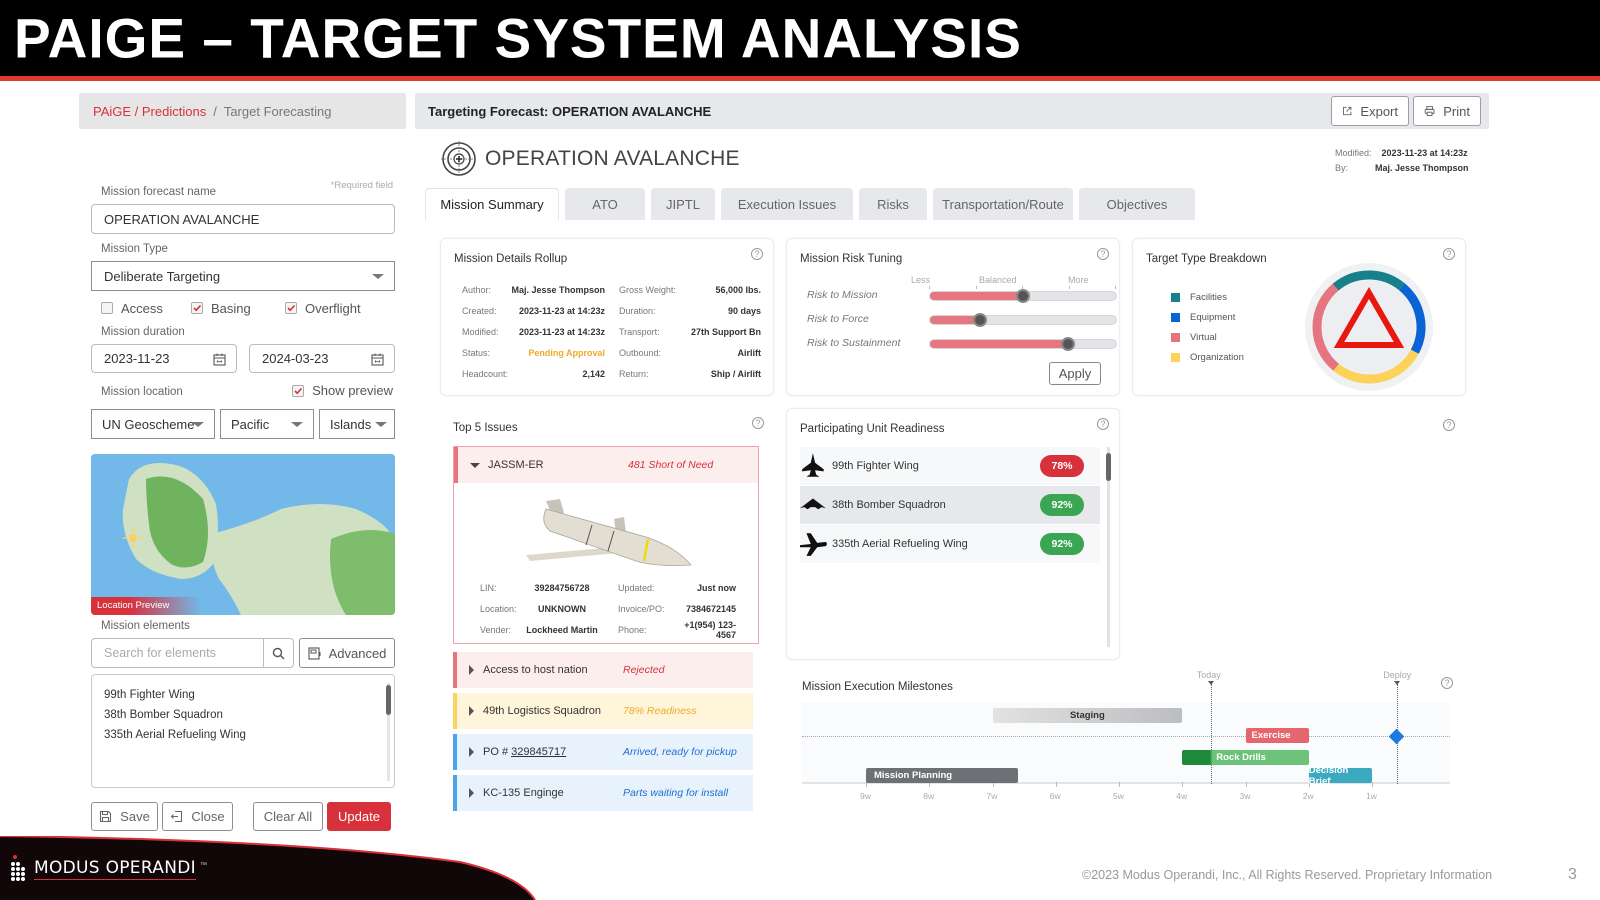 This screenshot has height=900, width=1600. Describe the element at coordinates (615, 587) in the screenshot. I see `detail-row: LIN: 39284756728 Updated: Just now` at that location.